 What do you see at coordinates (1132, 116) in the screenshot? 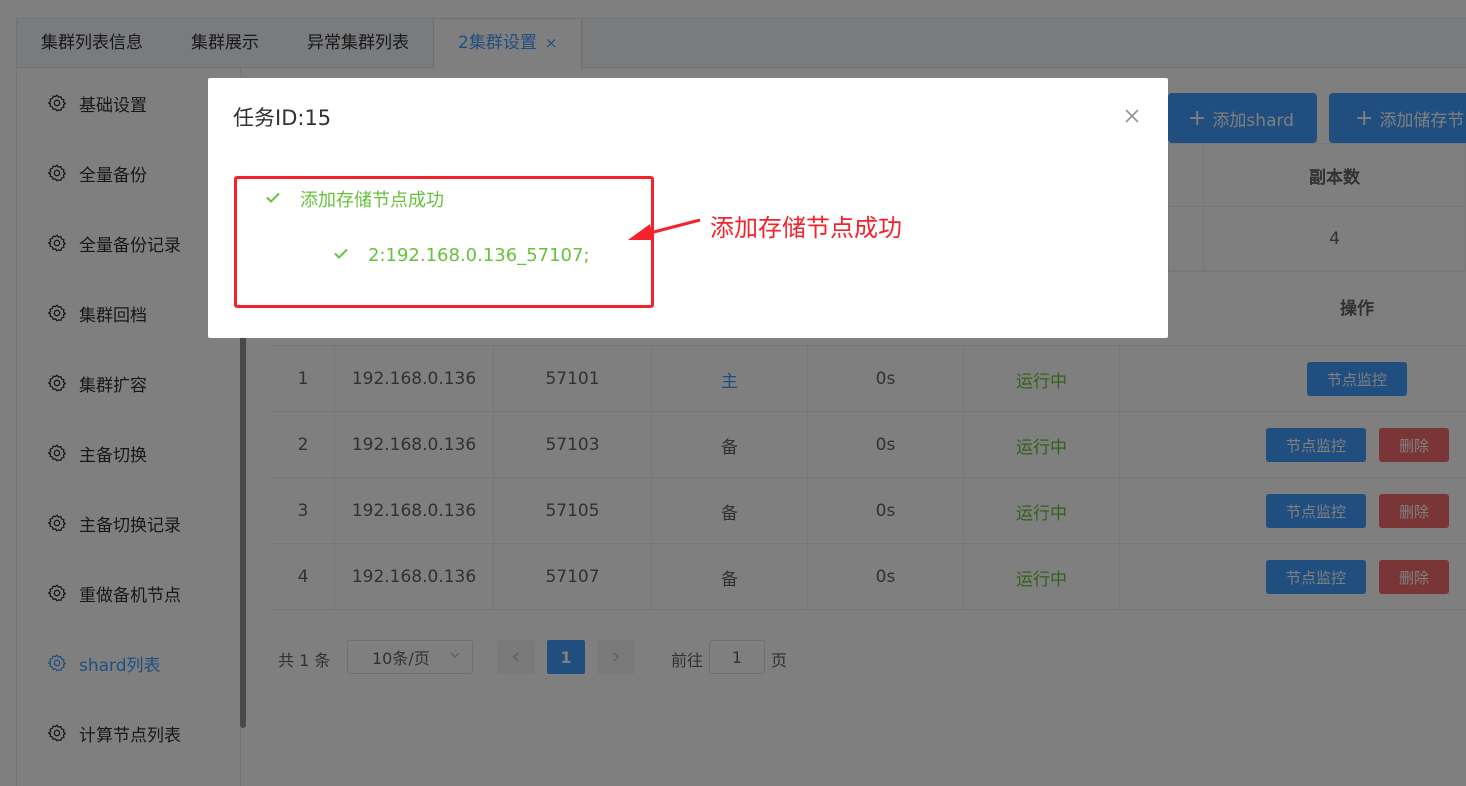
I see `close-icon` at bounding box center [1132, 116].